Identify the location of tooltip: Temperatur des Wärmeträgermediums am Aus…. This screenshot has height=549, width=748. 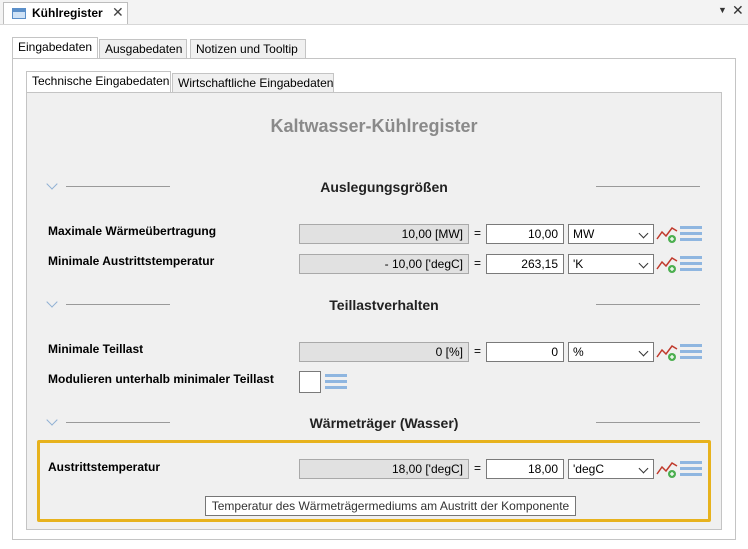
(390, 506).